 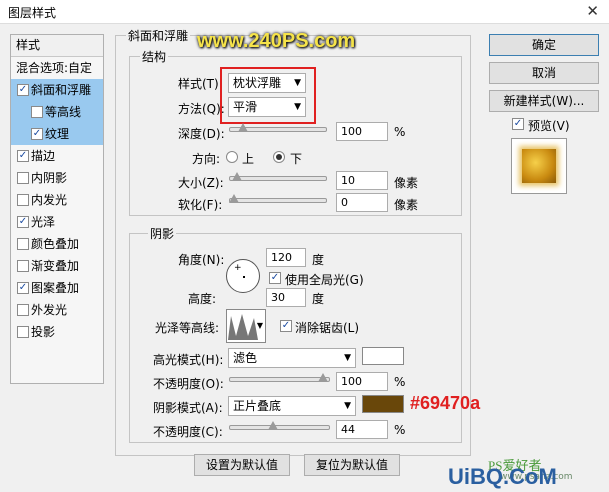 I want to click on shadow-opacity-unit: %, so click(x=400, y=430).